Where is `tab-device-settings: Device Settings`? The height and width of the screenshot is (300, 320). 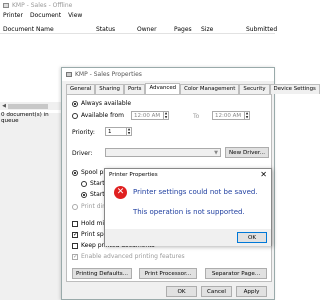
tab-device-settings: Device Settings is located at coordinates (294, 89).